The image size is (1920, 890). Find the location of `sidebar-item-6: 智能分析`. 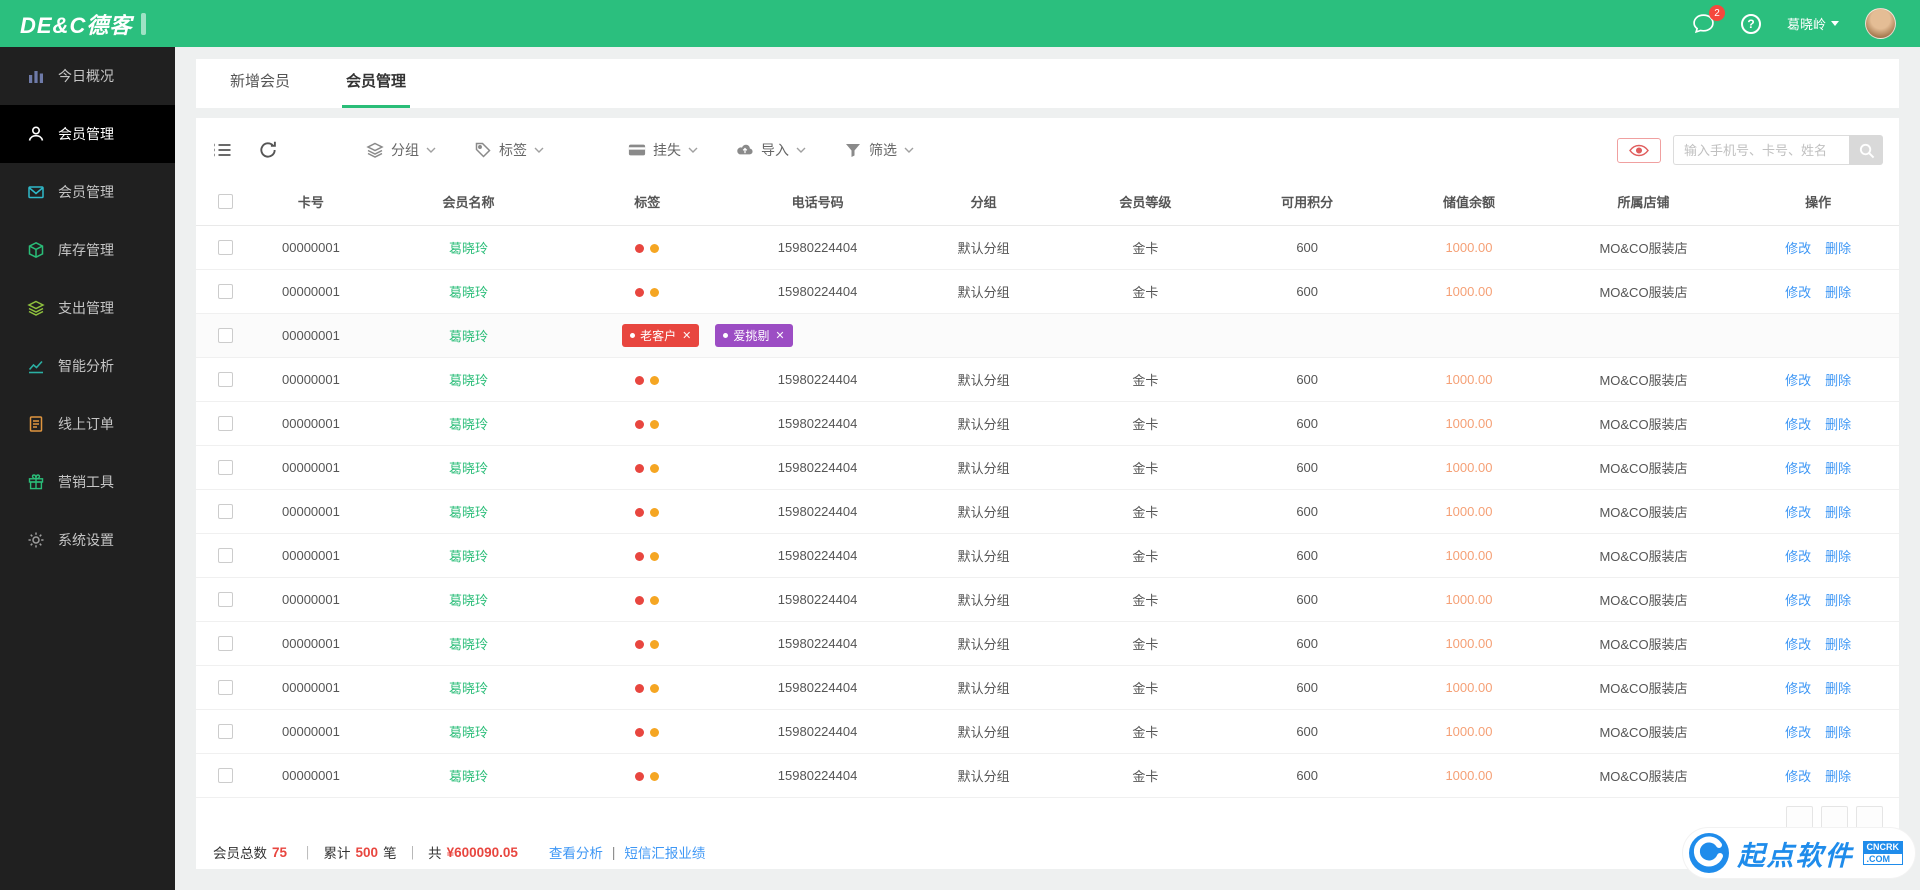

sidebar-item-6: 智能分析 is located at coordinates (87, 366).